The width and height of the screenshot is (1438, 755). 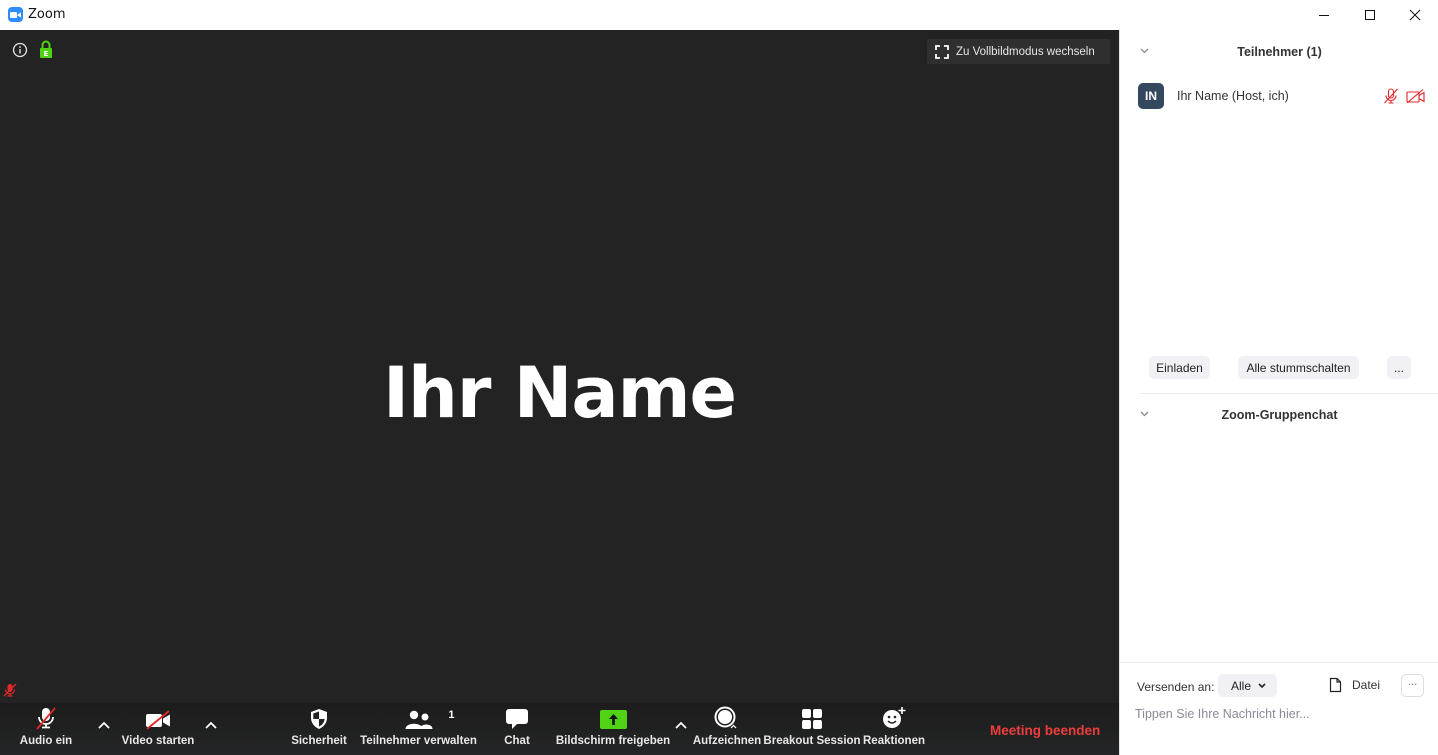 I want to click on self-muted-mic-icon, so click(x=10, y=690).